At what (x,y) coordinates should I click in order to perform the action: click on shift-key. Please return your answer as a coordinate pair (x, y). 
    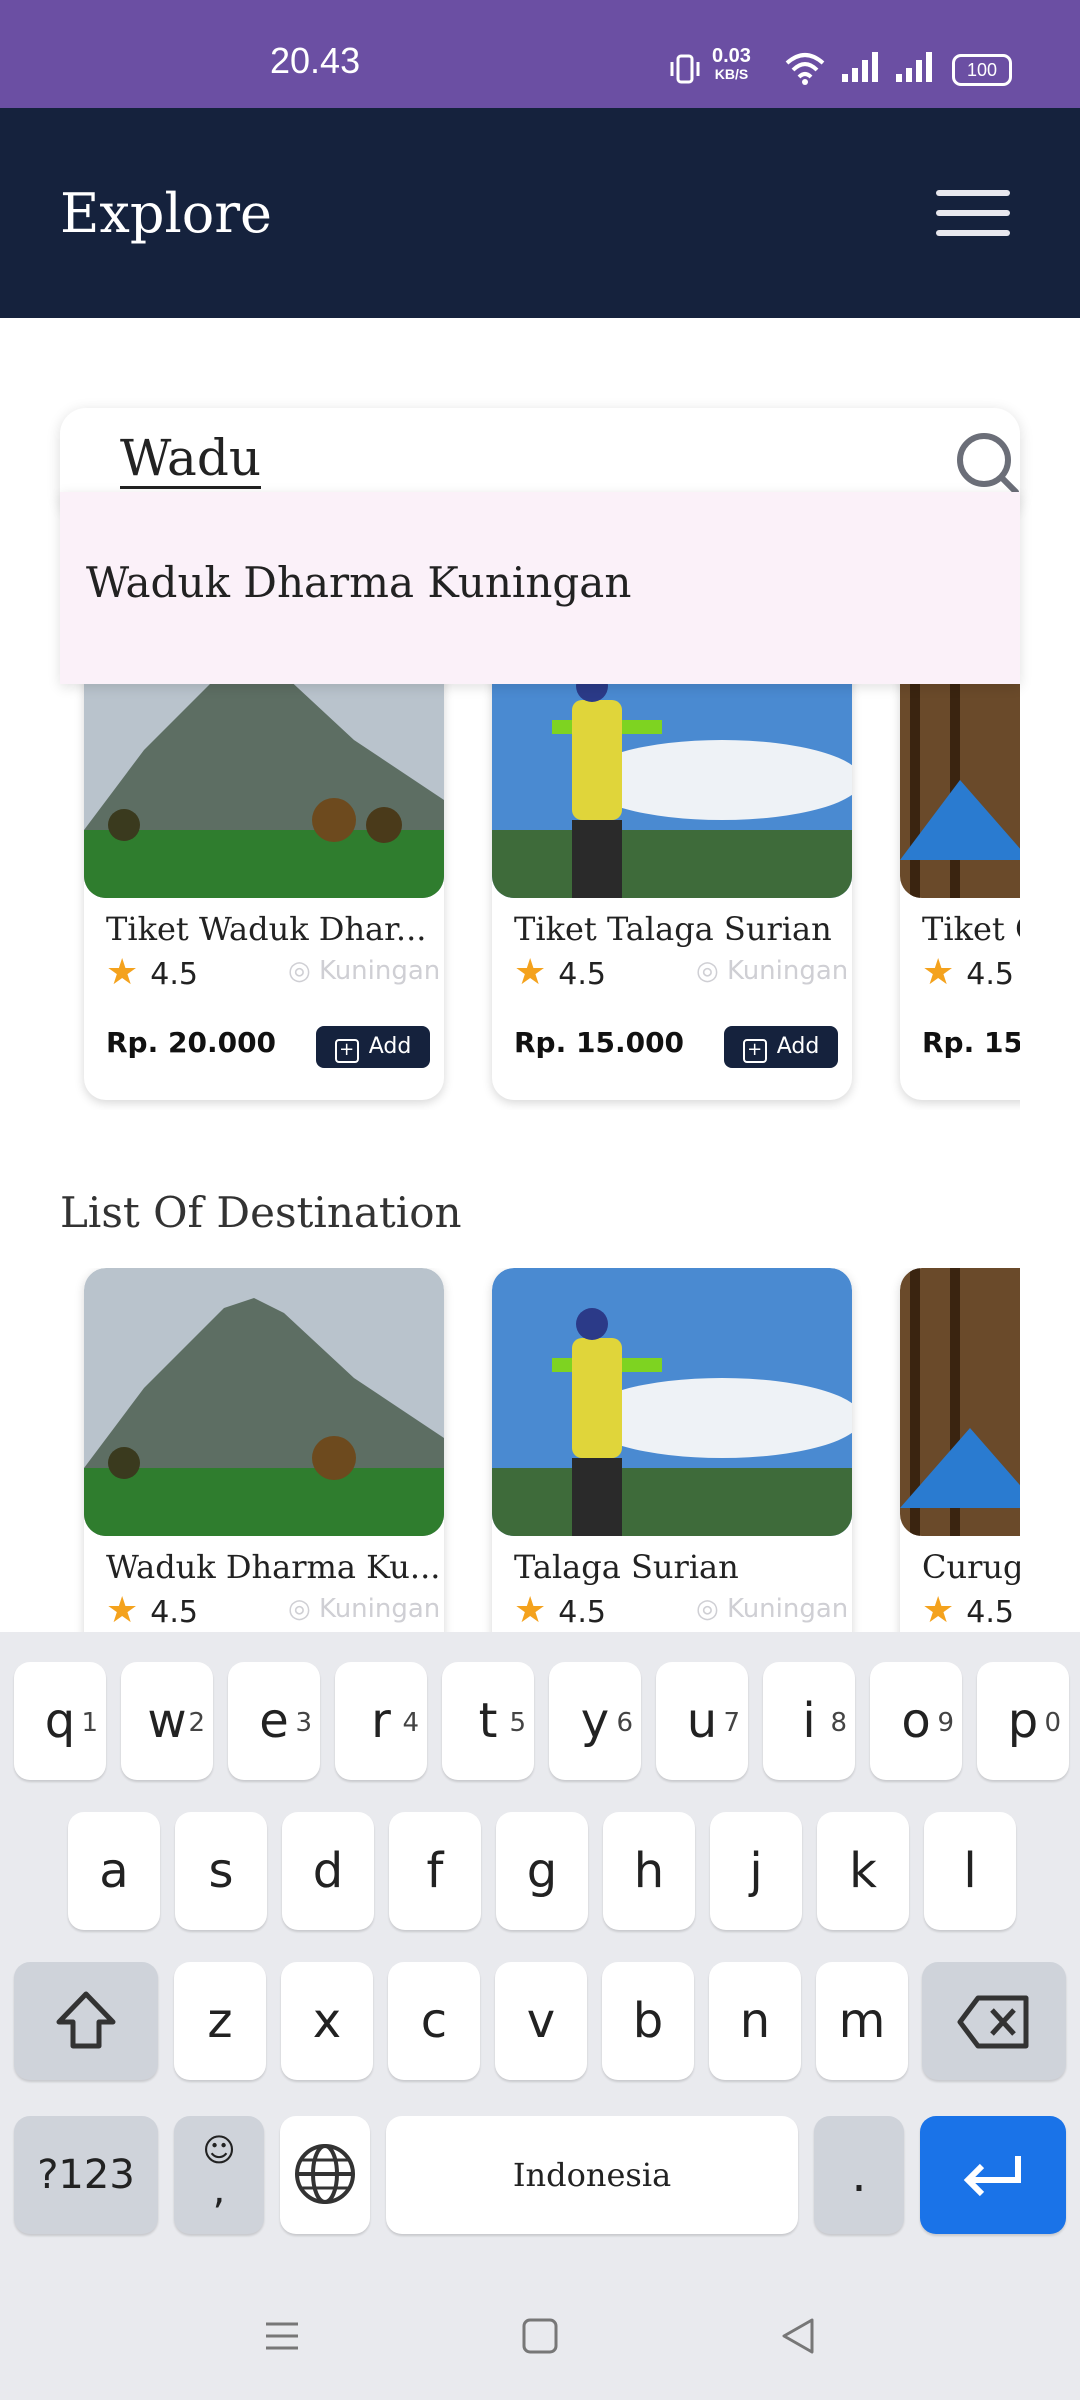
    Looking at the image, I should click on (86, 2021).